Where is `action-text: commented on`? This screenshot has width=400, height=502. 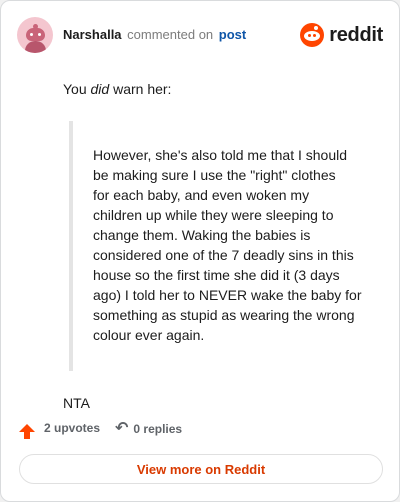 action-text: commented on is located at coordinates (170, 34).